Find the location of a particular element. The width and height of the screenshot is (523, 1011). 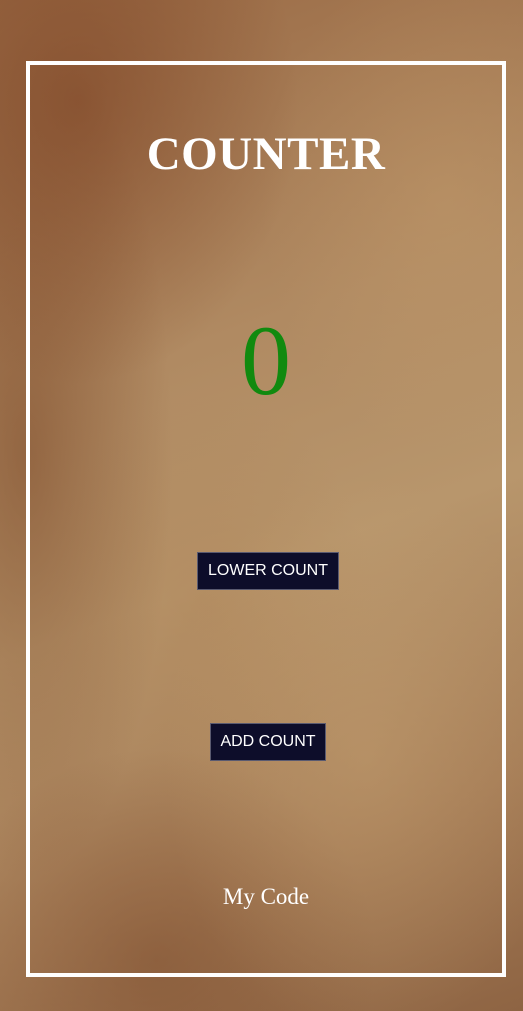

count-display: 0 is located at coordinates (266, 360).